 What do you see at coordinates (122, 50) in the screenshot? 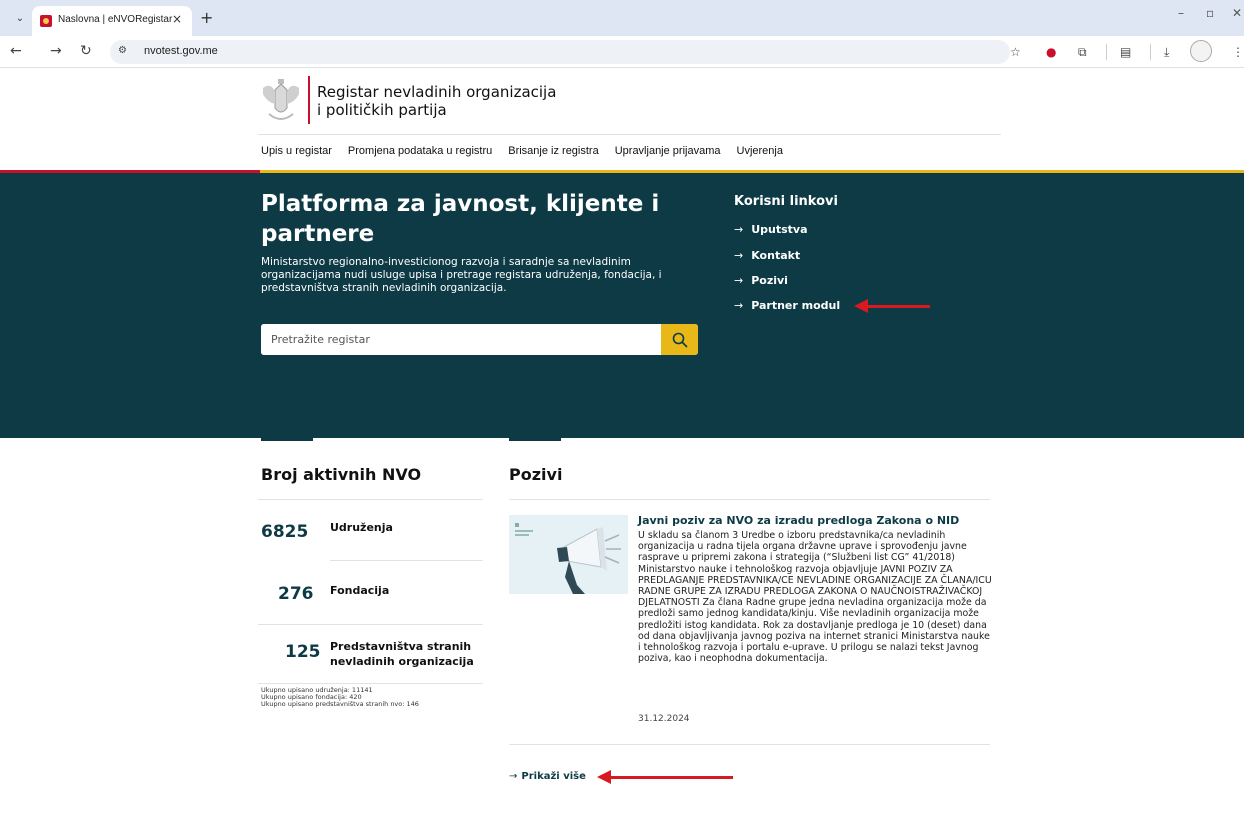
I see `site-info-icon: ⚙` at bounding box center [122, 50].